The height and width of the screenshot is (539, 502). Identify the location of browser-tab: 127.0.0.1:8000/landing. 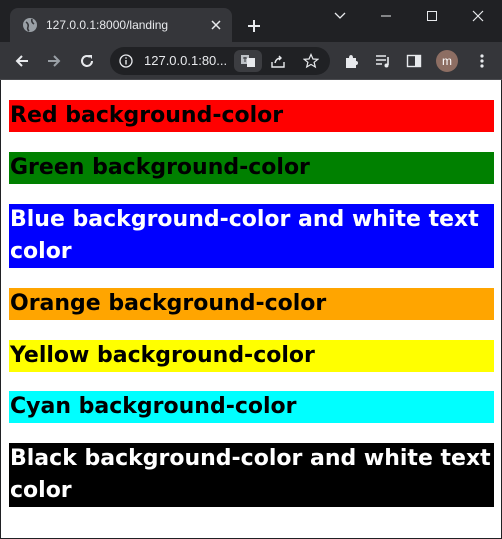
(121, 25).